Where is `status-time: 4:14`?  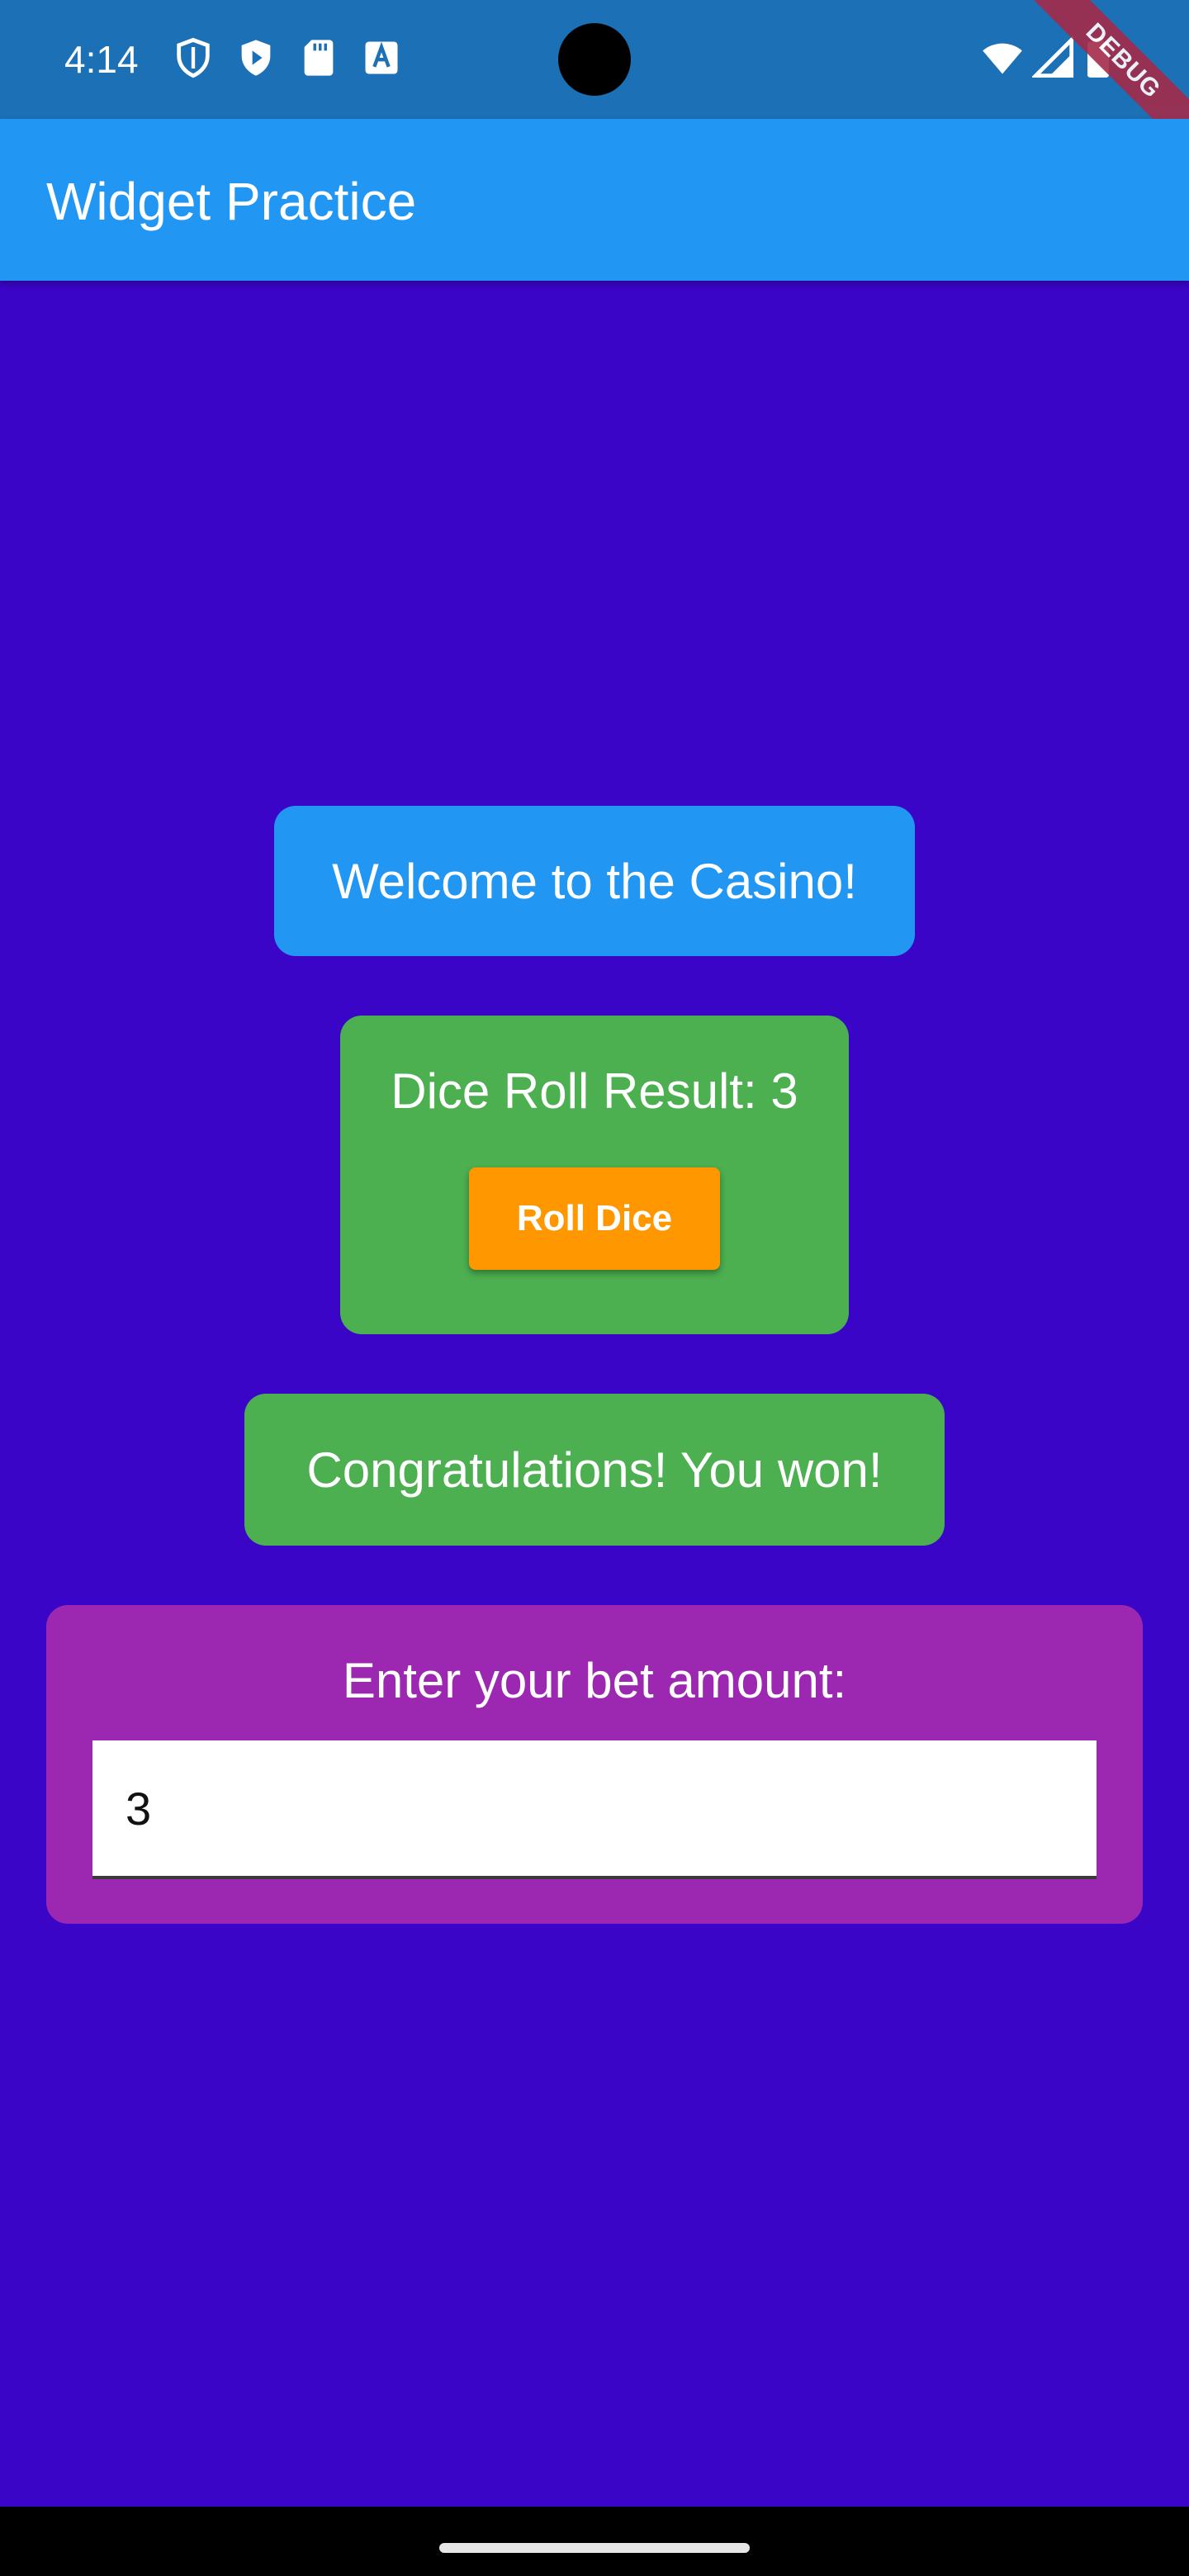
status-time: 4:14 is located at coordinates (101, 59).